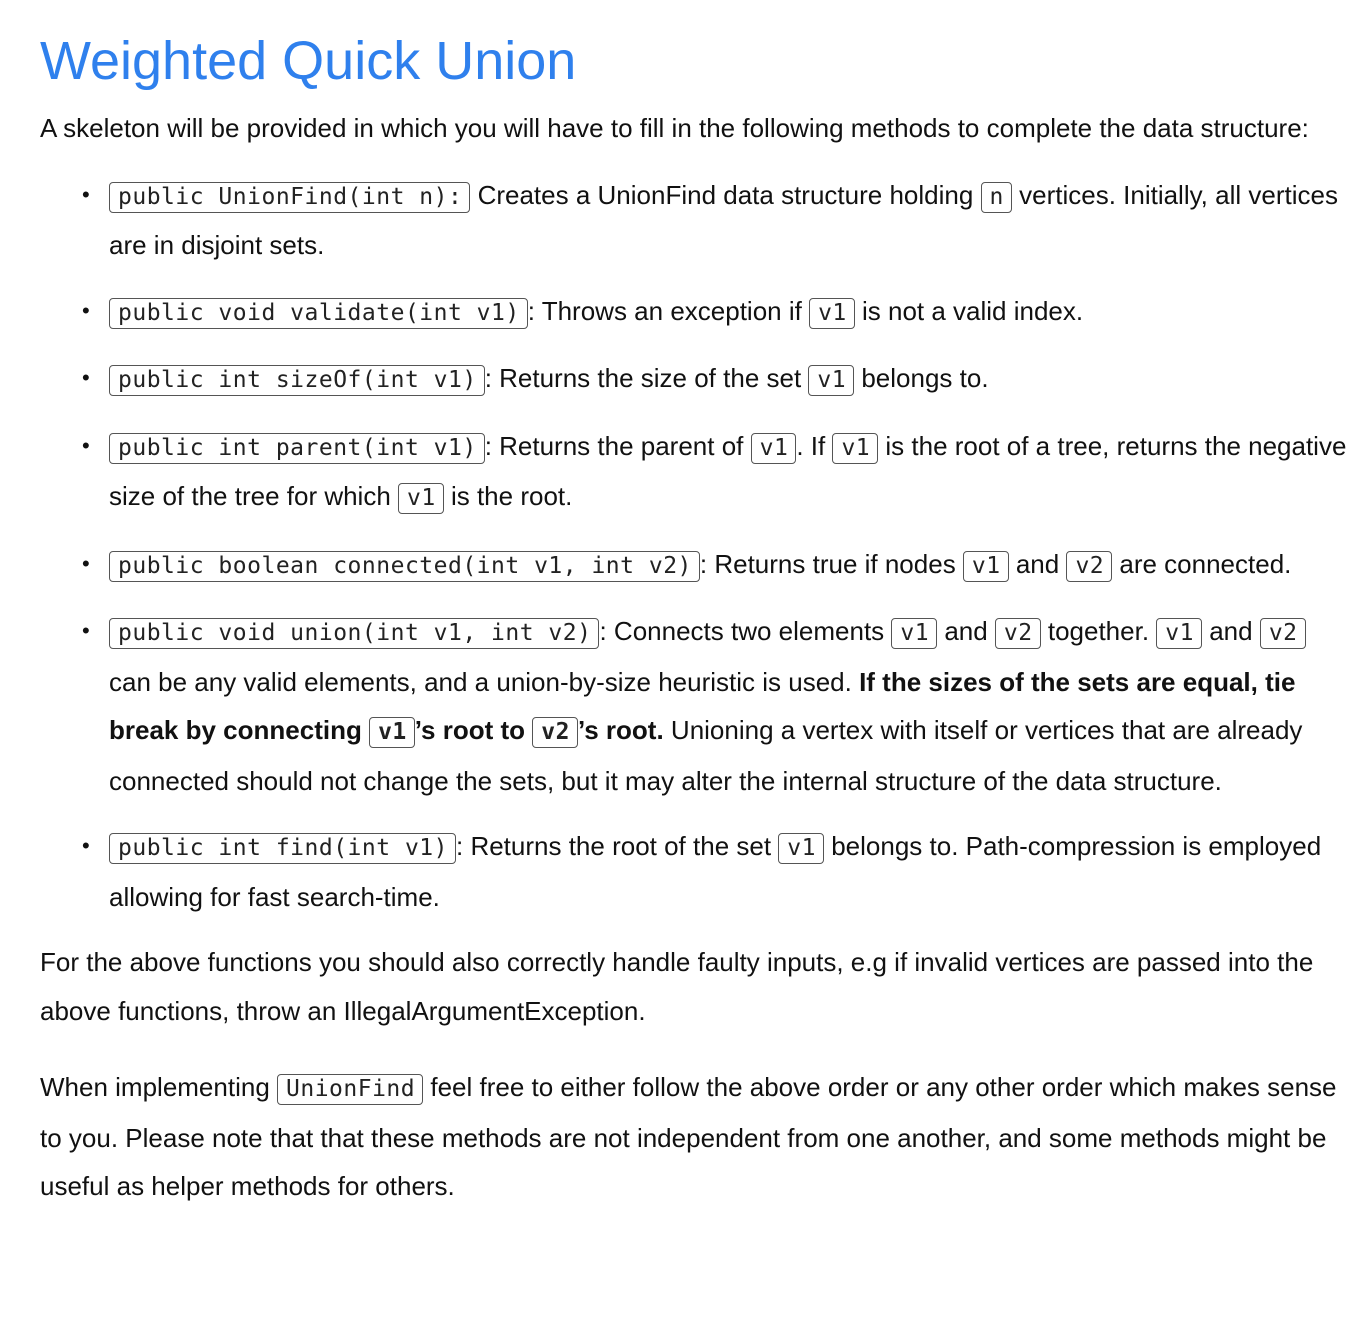 Image resolution: width=1372 pixels, height=1323 pixels. What do you see at coordinates (282, 848) in the screenshot?
I see `method-signature: public int find(int v1)` at bounding box center [282, 848].